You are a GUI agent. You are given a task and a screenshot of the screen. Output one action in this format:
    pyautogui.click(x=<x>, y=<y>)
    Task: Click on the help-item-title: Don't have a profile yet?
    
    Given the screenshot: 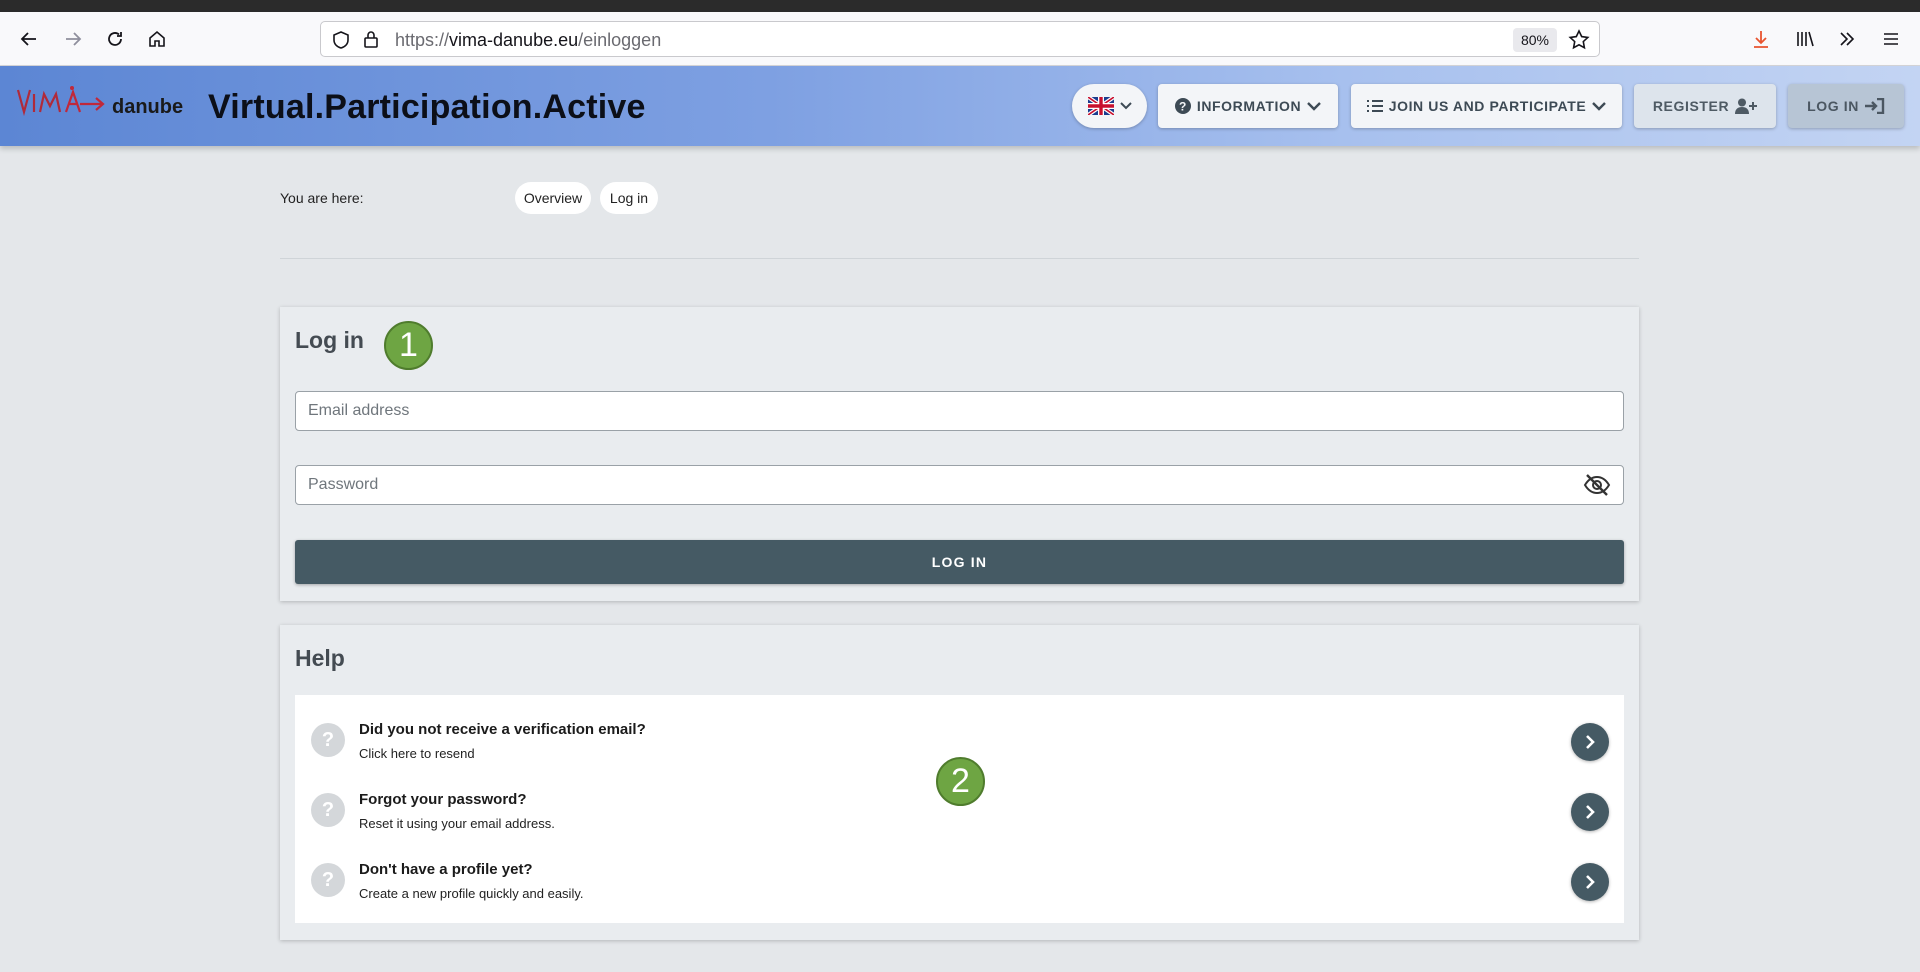 What is the action you would take?
    pyautogui.click(x=446, y=869)
    